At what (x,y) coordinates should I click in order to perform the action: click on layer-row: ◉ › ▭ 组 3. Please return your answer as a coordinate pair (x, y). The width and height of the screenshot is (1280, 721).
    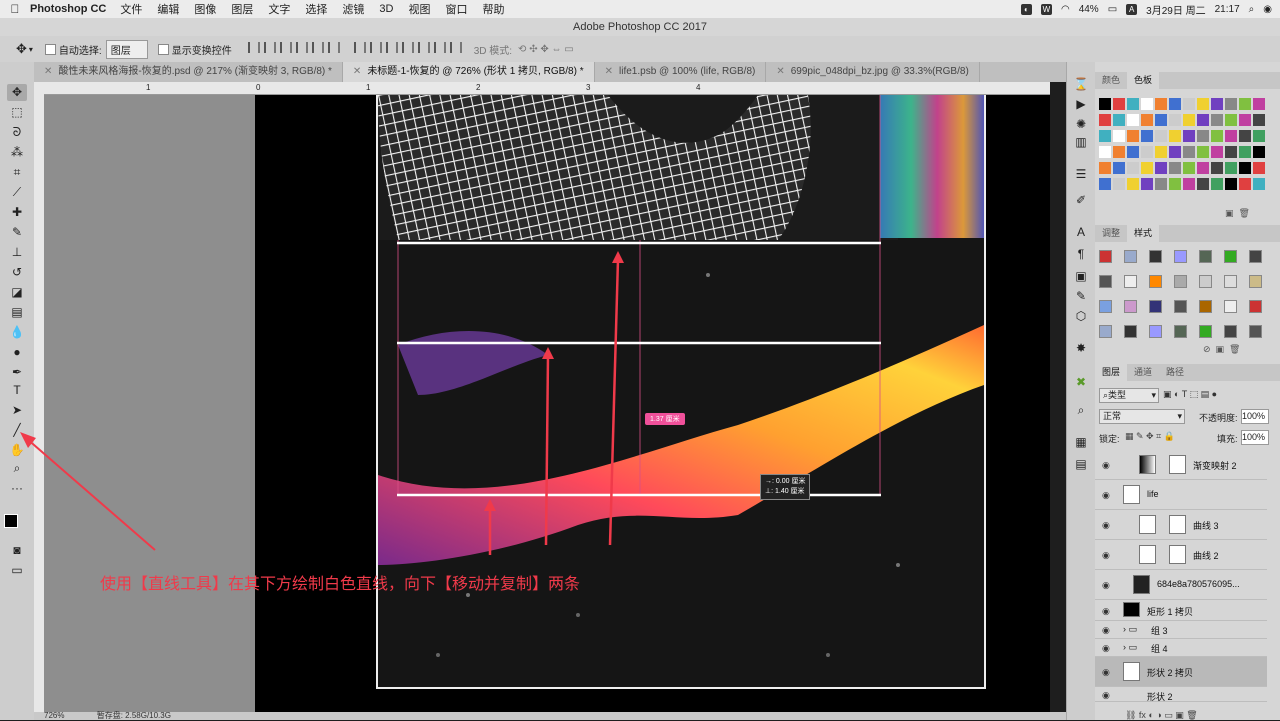
    Looking at the image, I should click on (1181, 630).